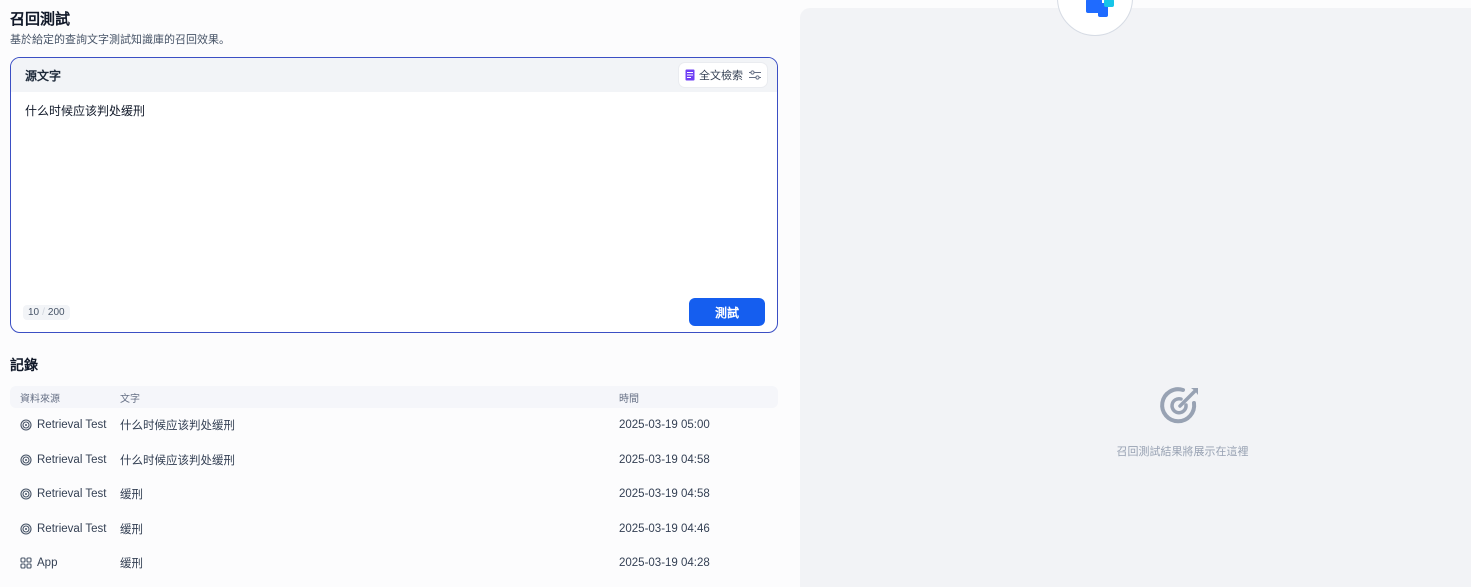  Describe the element at coordinates (664, 425) in the screenshot. I see `row-time: 2025-03-19 05:00` at that location.